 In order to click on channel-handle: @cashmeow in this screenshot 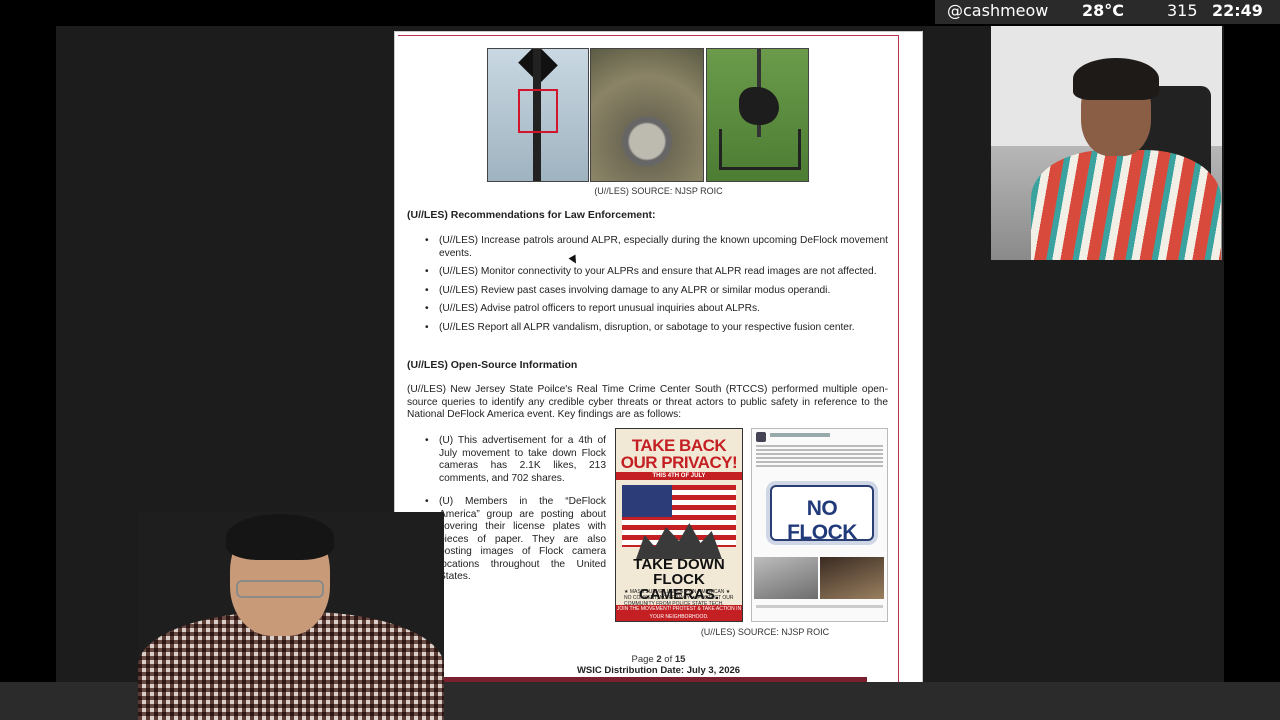, I will do `click(998, 10)`.